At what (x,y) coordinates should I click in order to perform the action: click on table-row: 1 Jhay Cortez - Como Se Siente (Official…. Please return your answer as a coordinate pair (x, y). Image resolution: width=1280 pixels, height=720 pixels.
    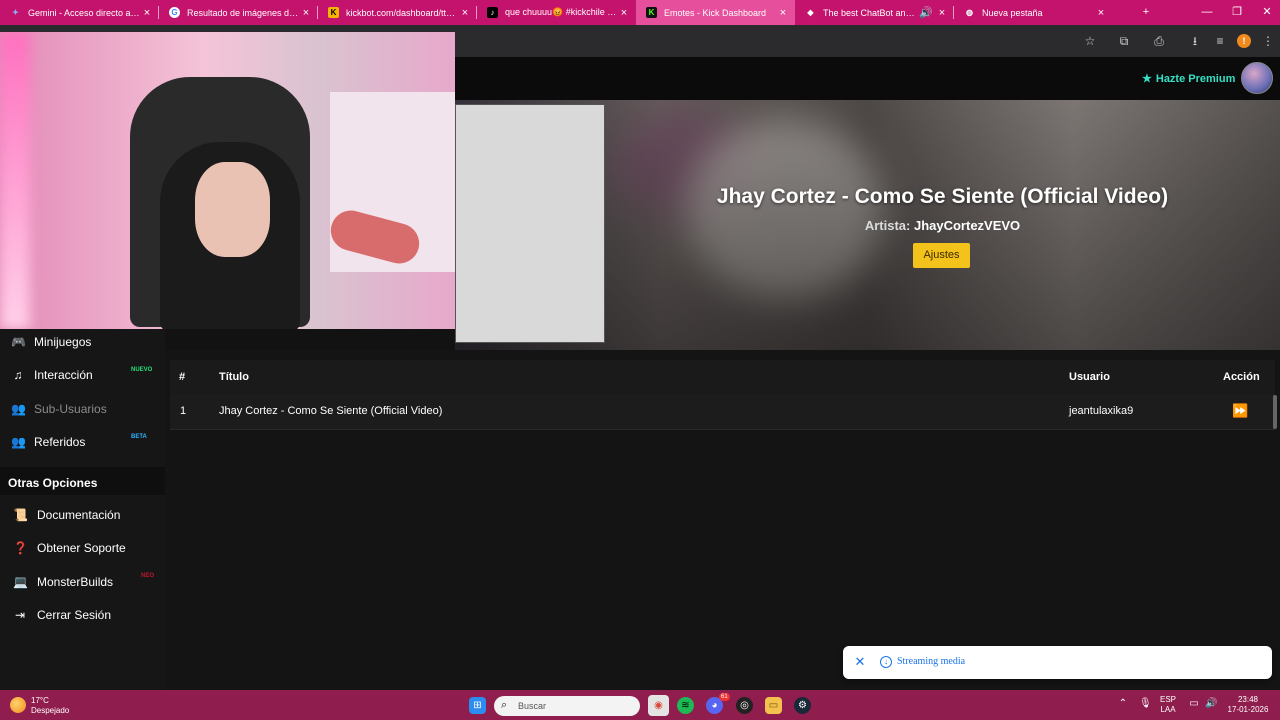
    Looking at the image, I should click on (722, 412).